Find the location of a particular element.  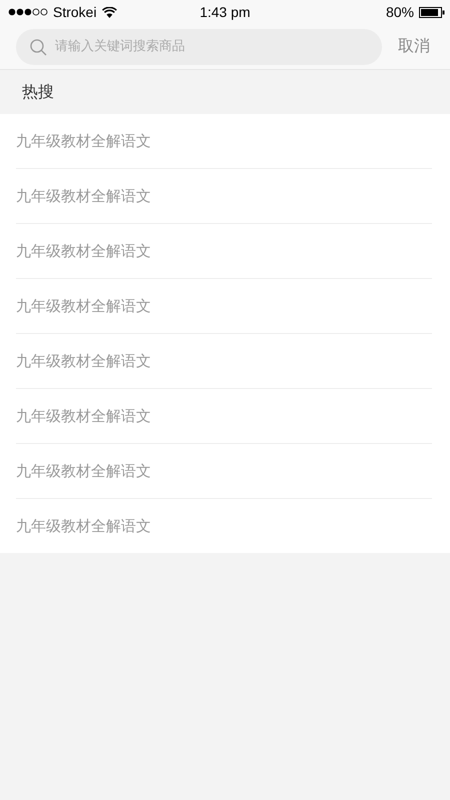

cancel-button: 取消 is located at coordinates (414, 46).